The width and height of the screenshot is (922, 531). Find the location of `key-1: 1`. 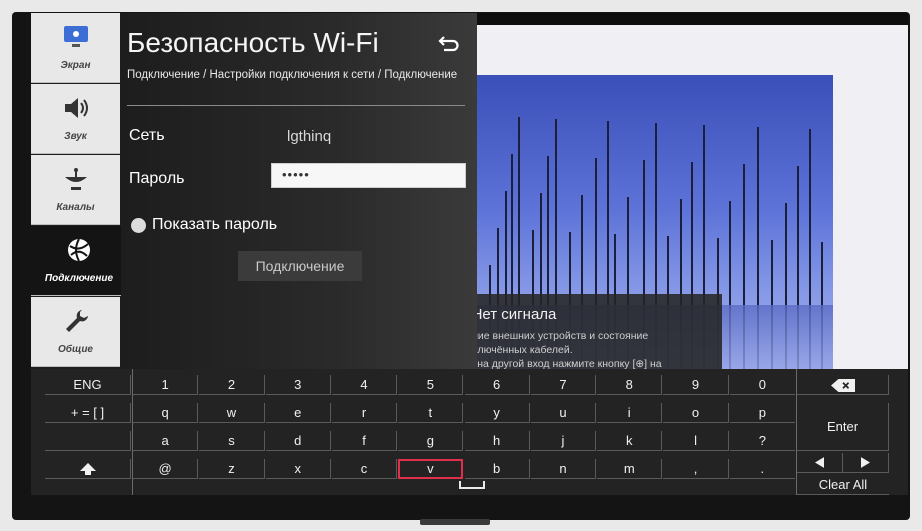

key-1: 1 is located at coordinates (166, 385).